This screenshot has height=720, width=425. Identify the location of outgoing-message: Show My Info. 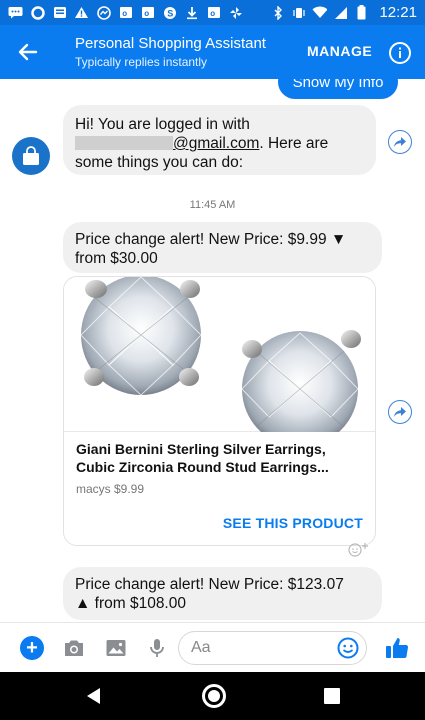
(338, 89).